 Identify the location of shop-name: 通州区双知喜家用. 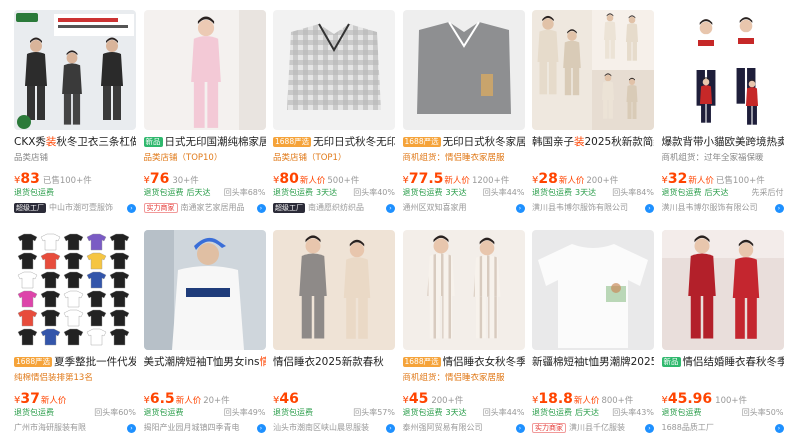
(458, 208).